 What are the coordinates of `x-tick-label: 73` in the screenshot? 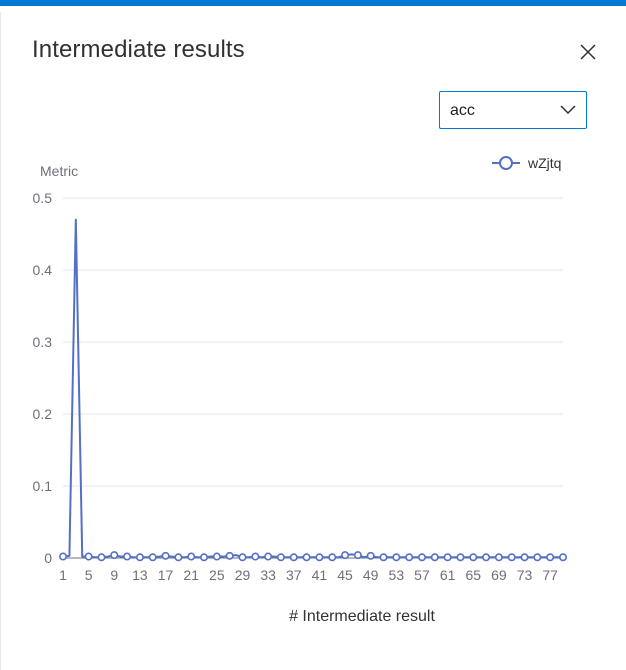 It's located at (525, 575).